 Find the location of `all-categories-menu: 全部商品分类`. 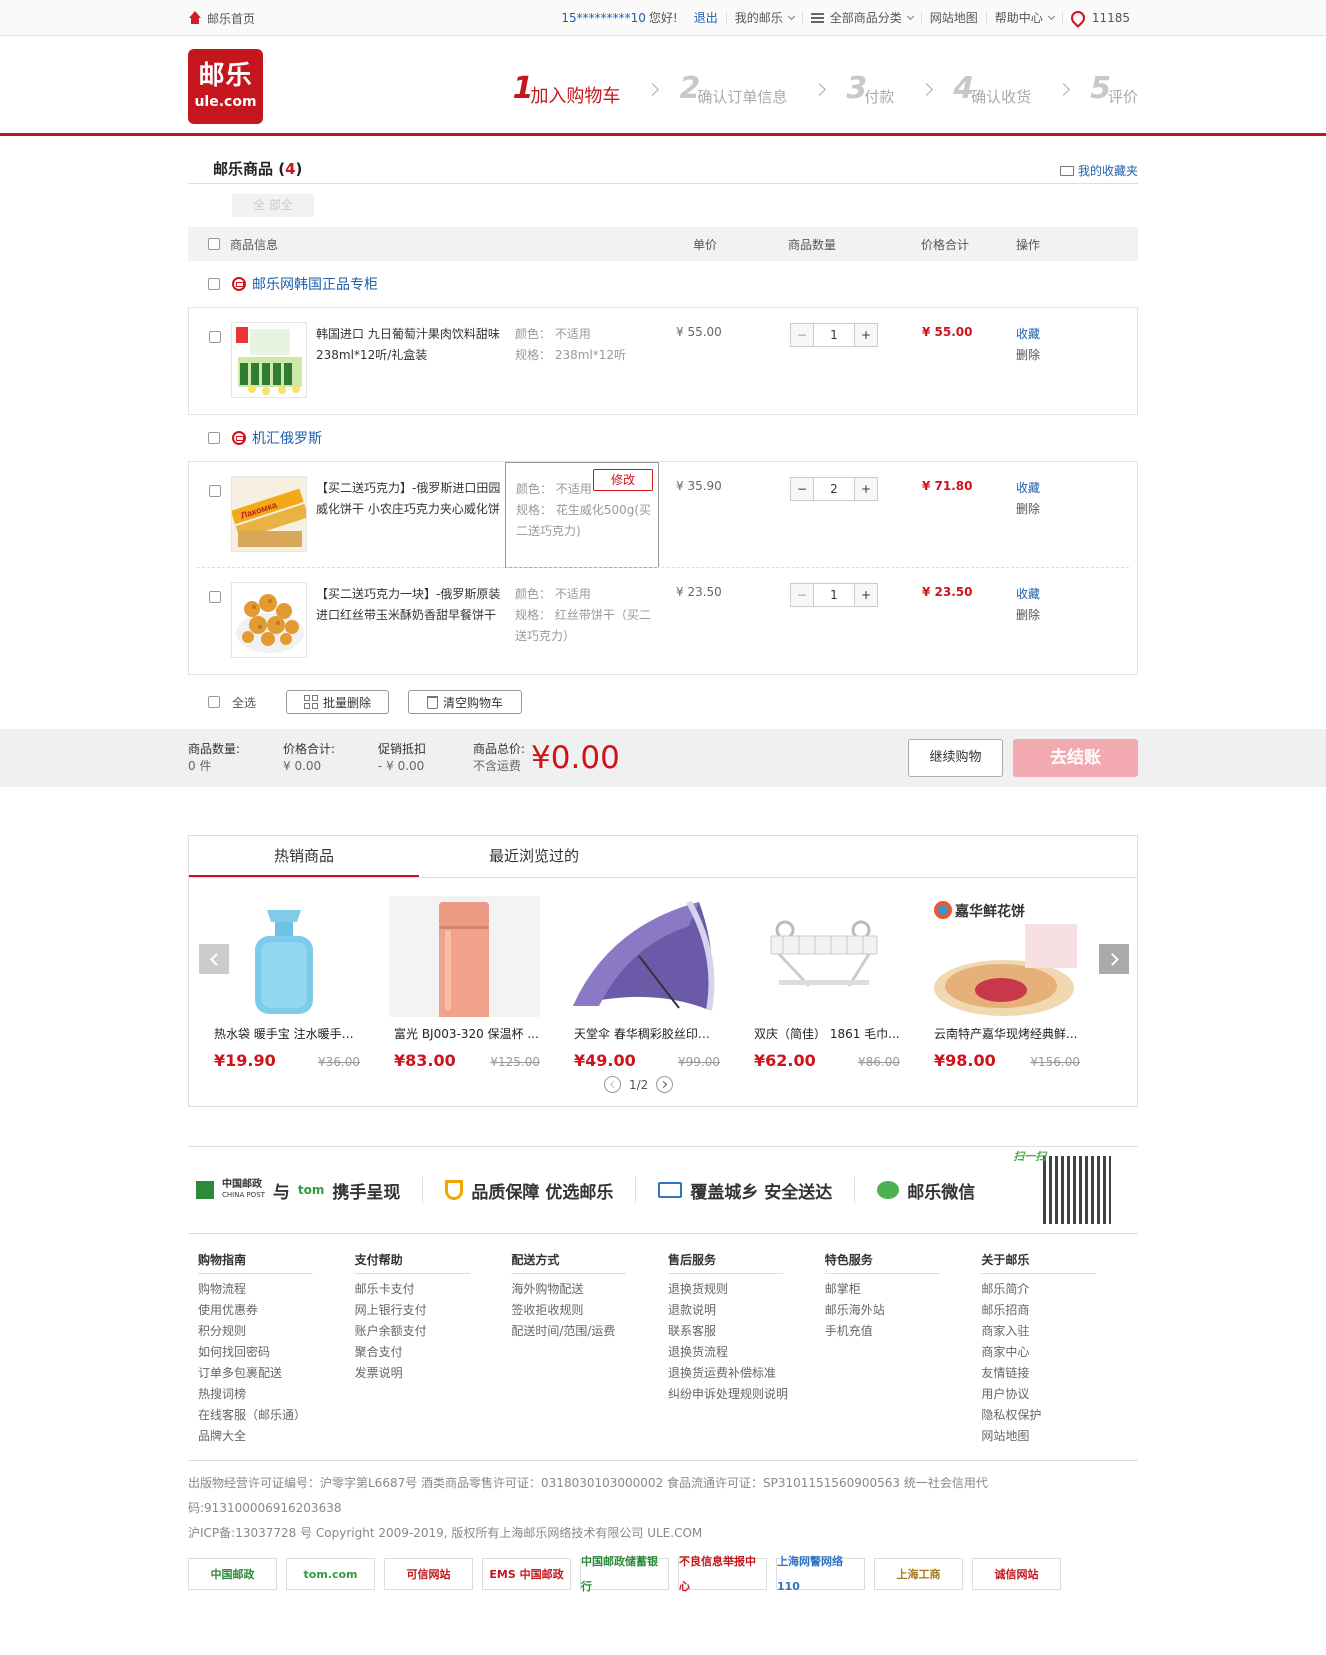

all-categories-menu: 全部商品分类 is located at coordinates (861, 18).